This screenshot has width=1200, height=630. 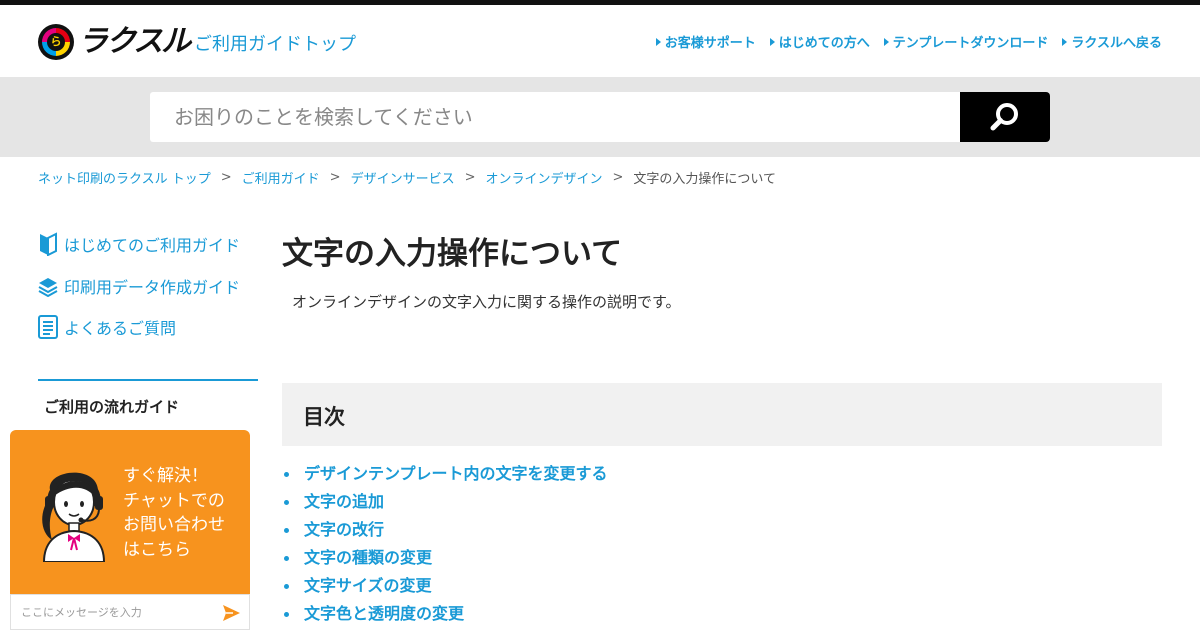 I want to click on breadcrumb-link-design-service: デザインサービス, so click(x=403, y=177).